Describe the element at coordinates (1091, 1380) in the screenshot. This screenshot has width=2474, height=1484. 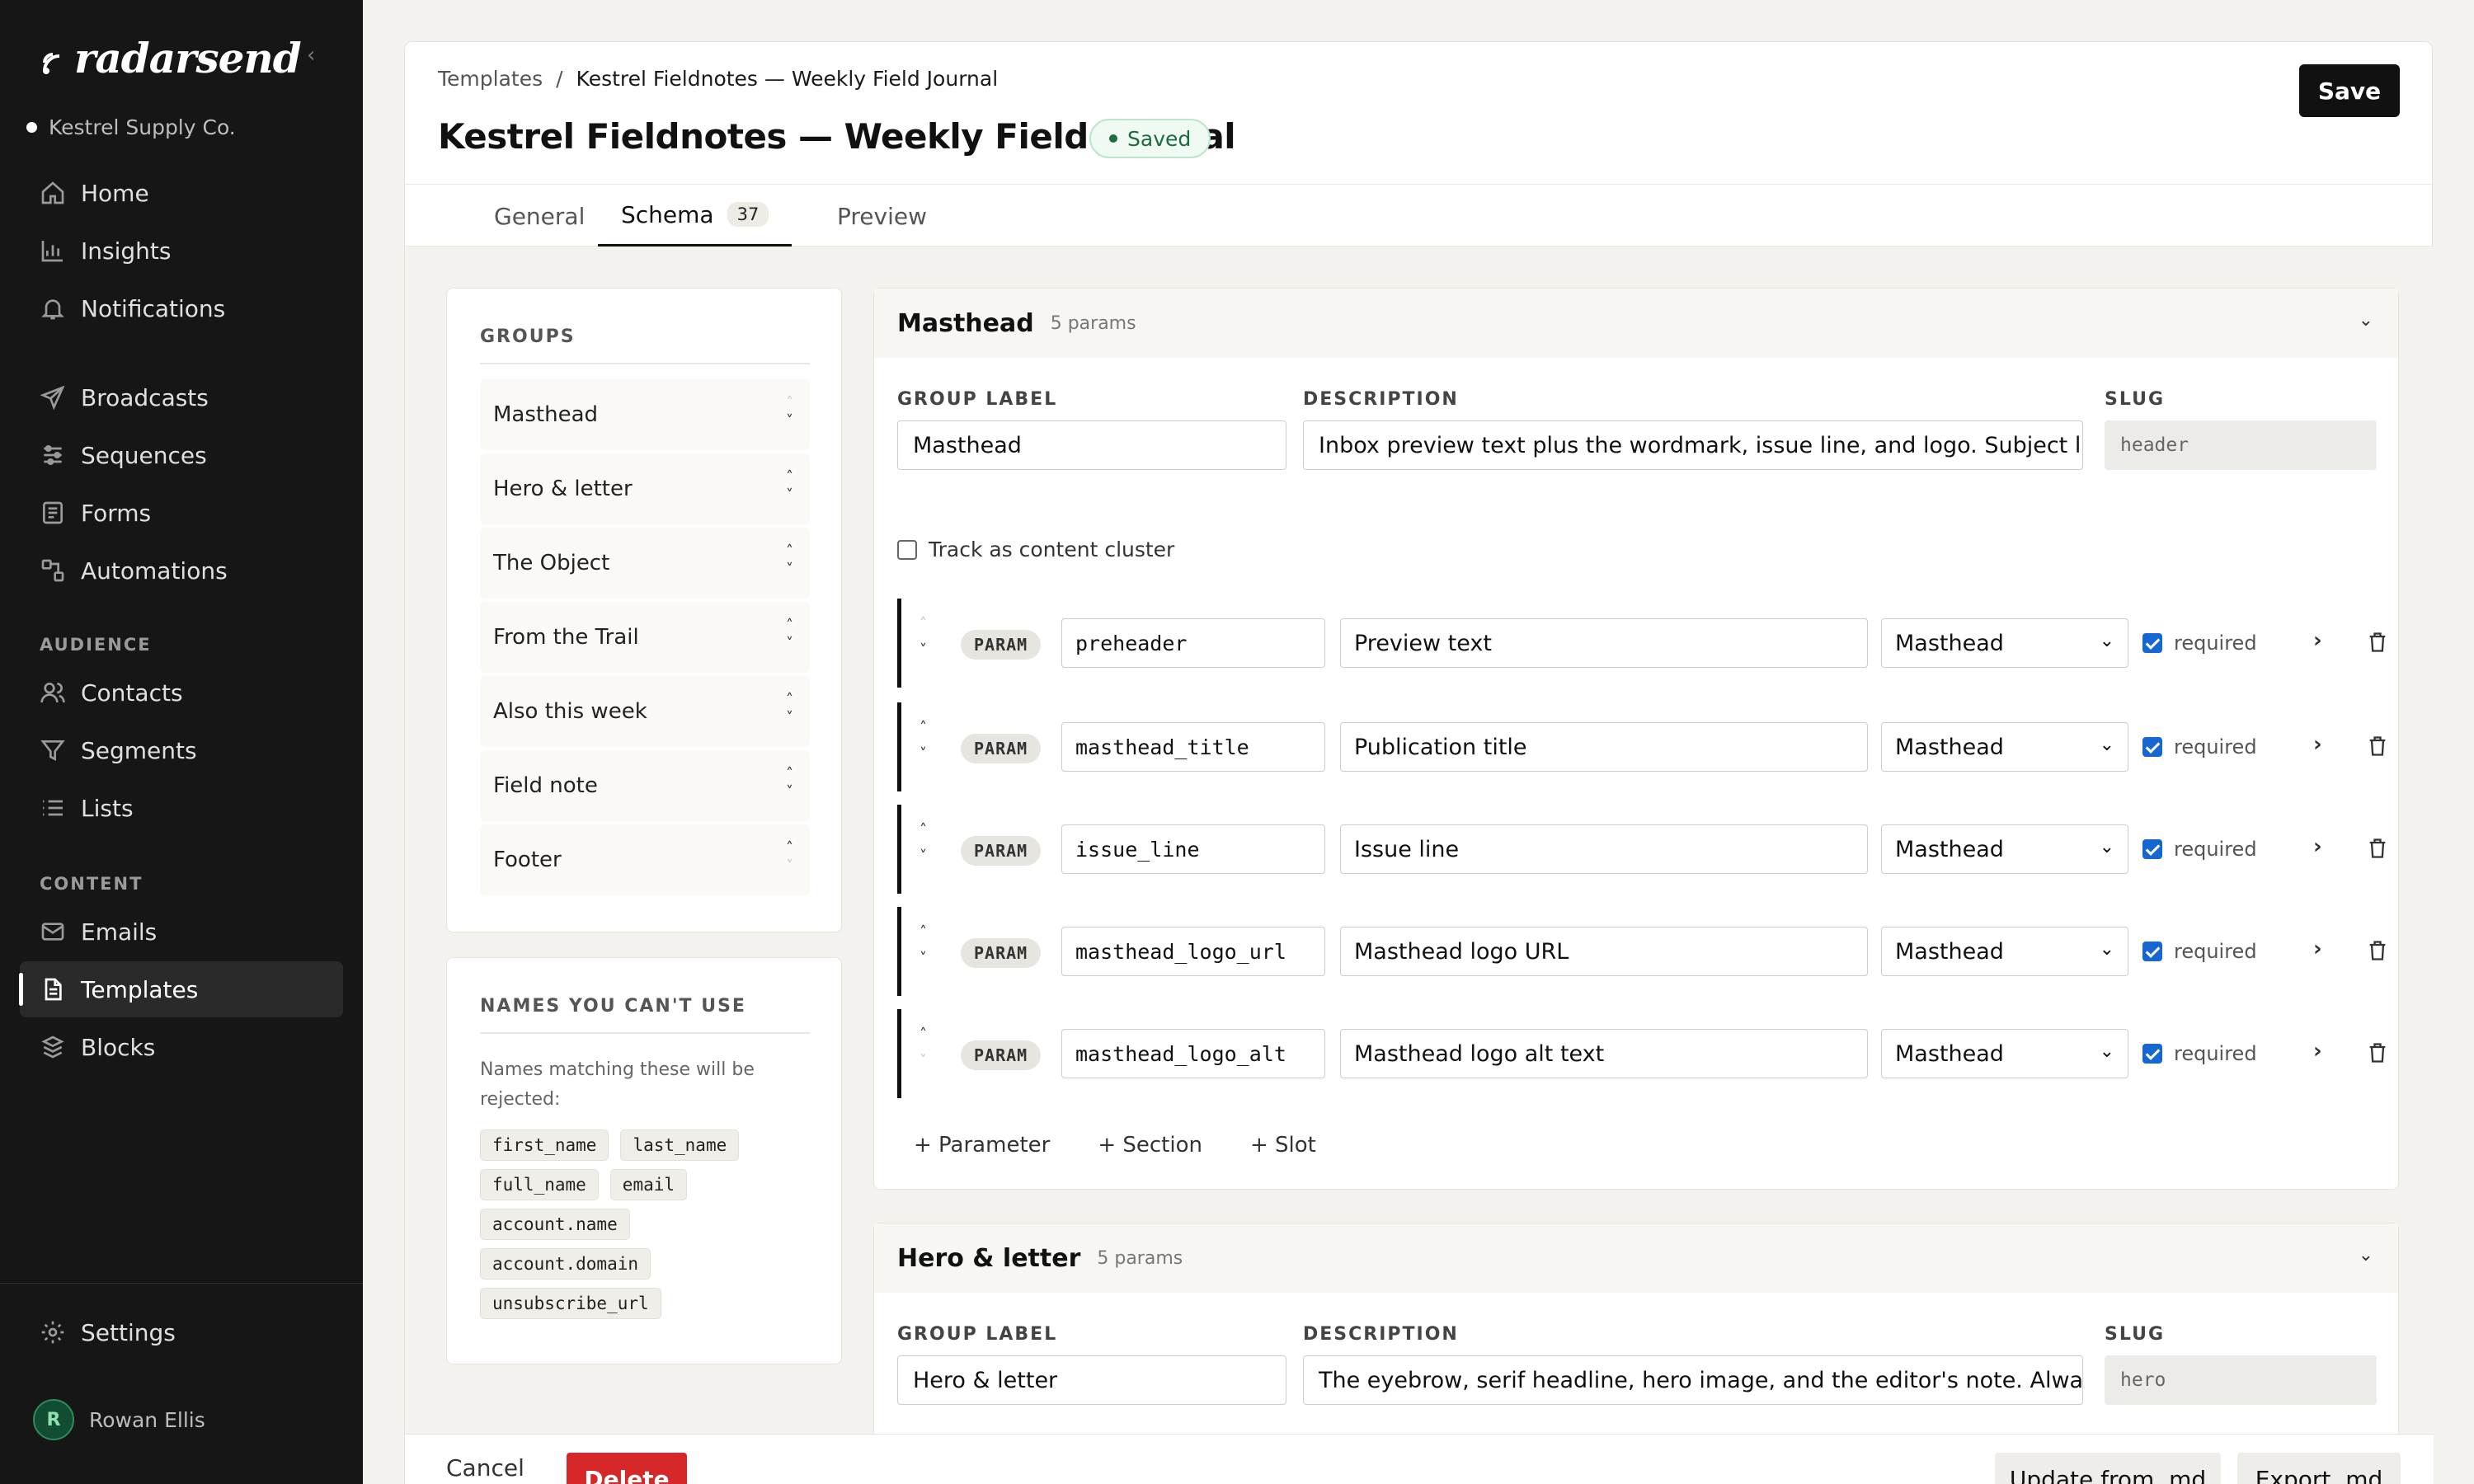
I see `group-label-input: Hero & letter` at that location.